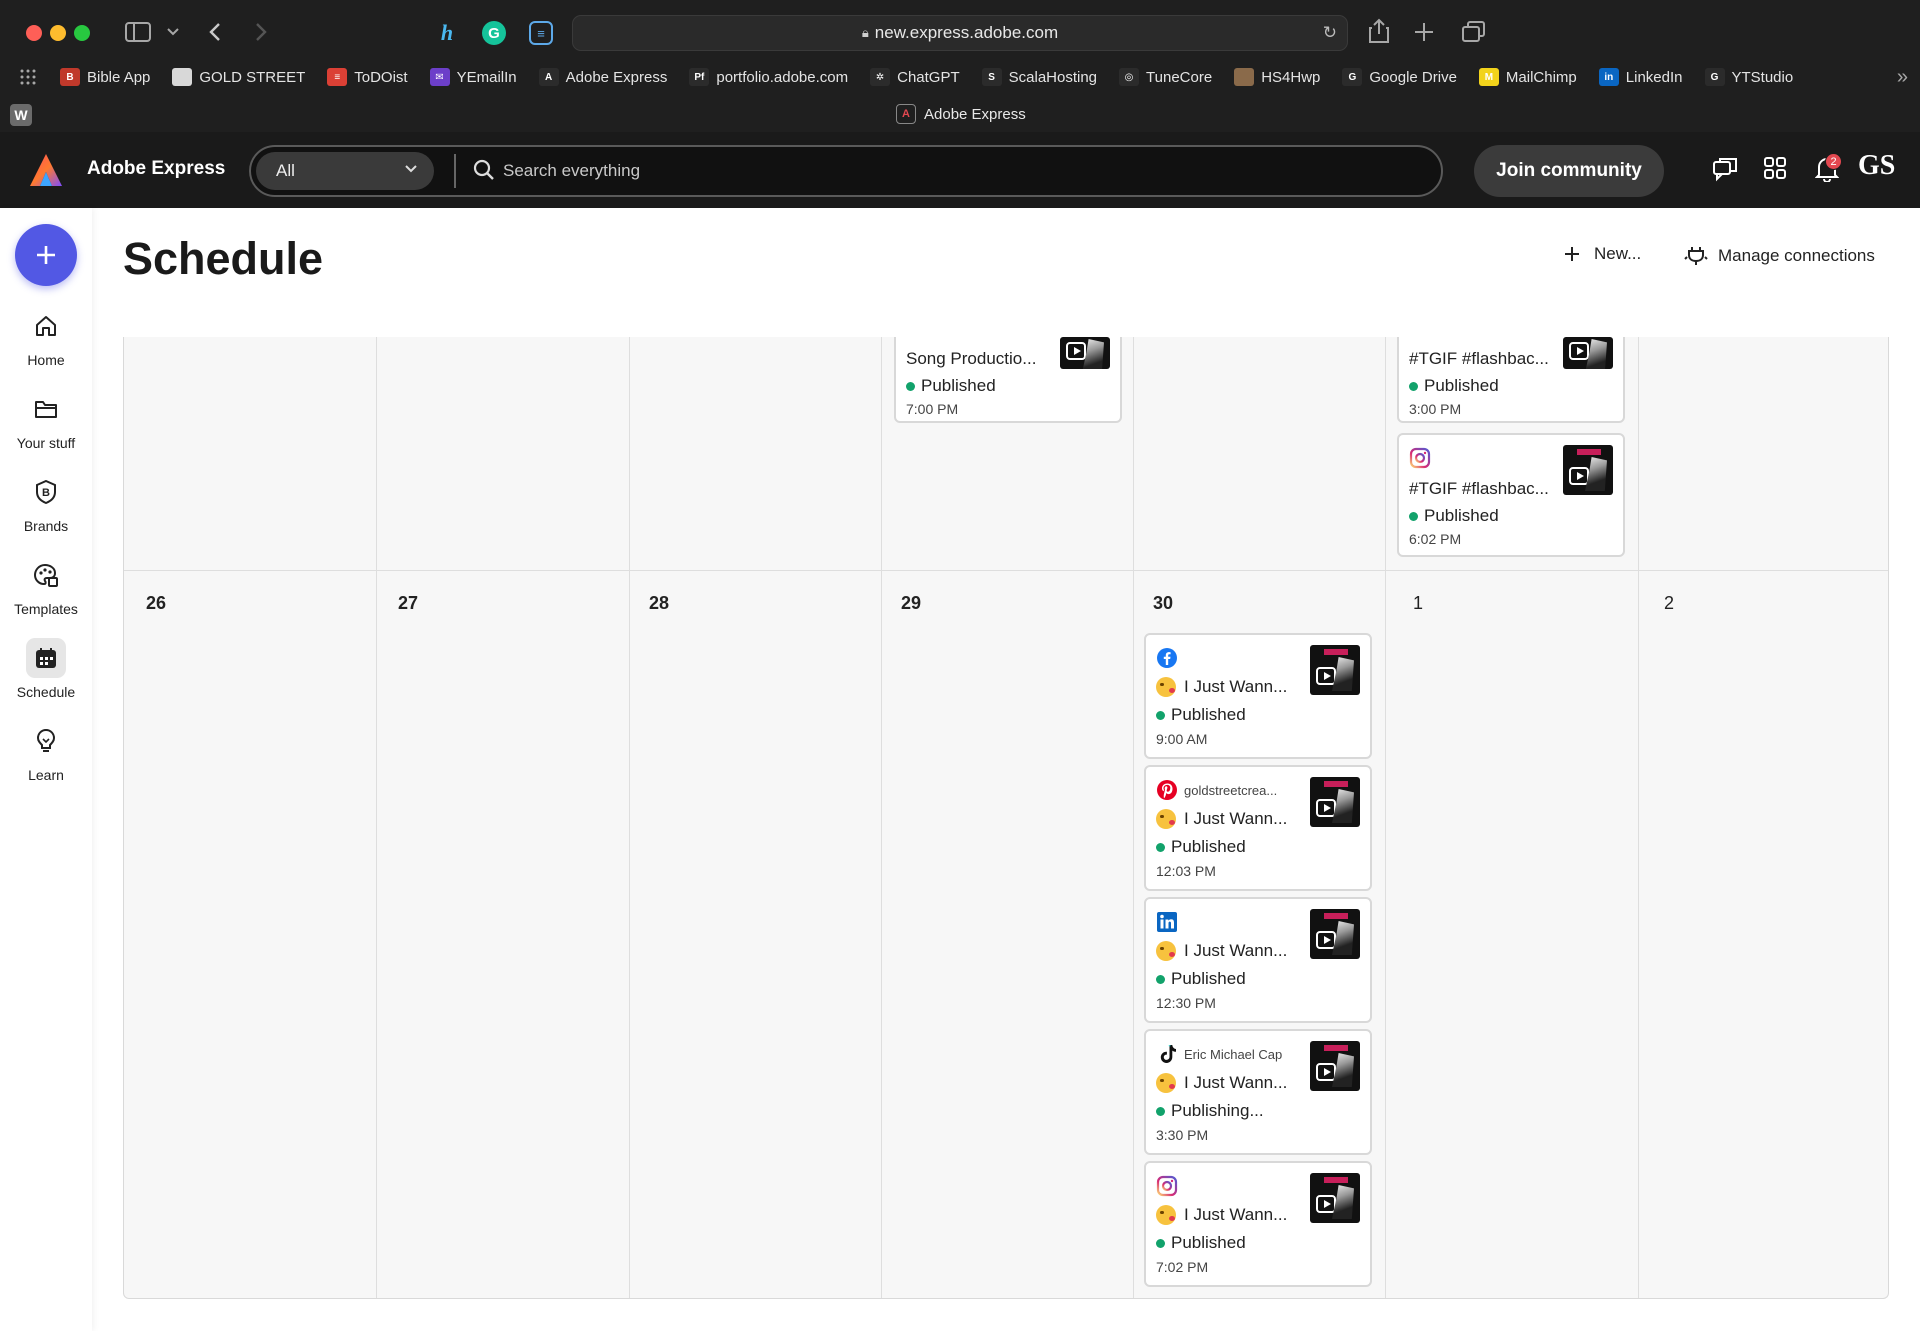 Image resolution: width=1920 pixels, height=1331 pixels. I want to click on close-window-button, so click(34, 33).